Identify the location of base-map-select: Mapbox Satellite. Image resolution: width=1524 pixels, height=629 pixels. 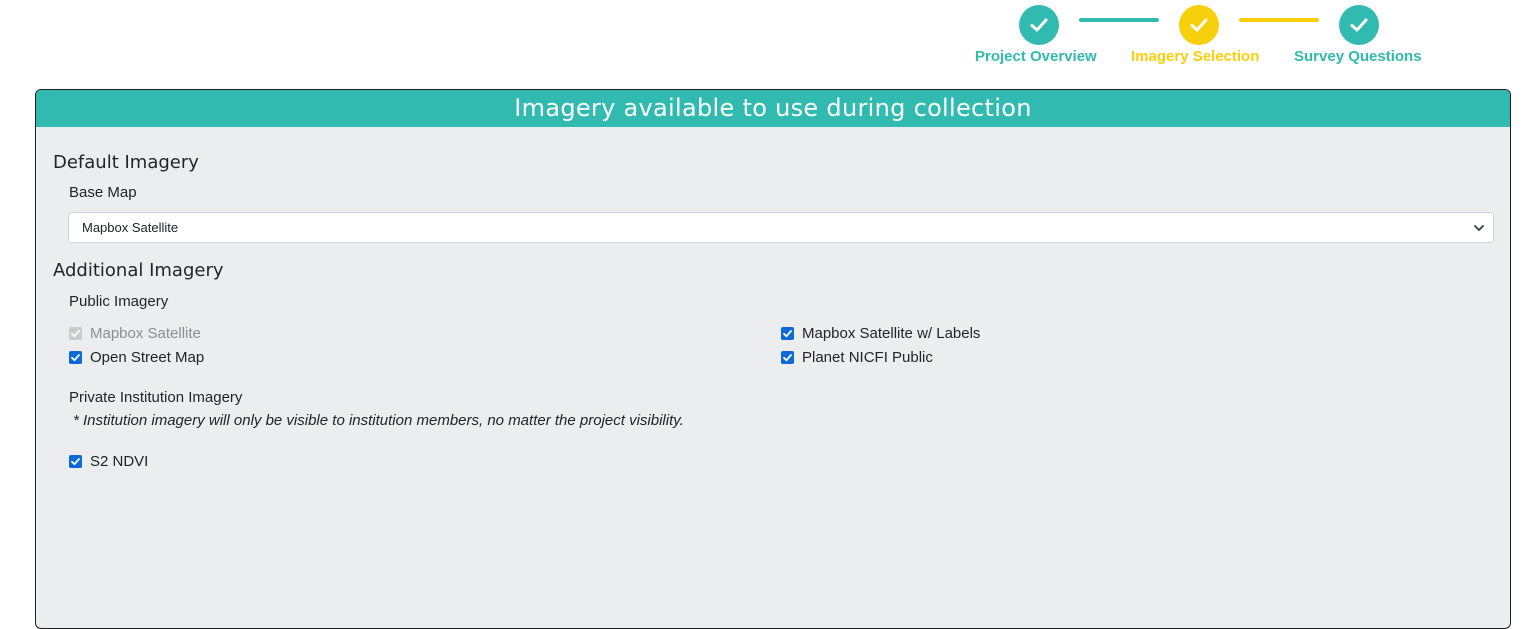
(781, 227).